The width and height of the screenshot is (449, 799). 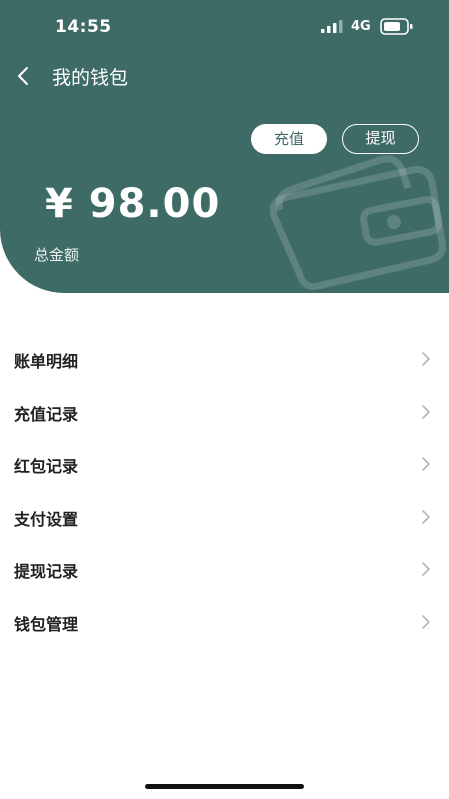 I want to click on home-indicator, so click(x=224, y=786).